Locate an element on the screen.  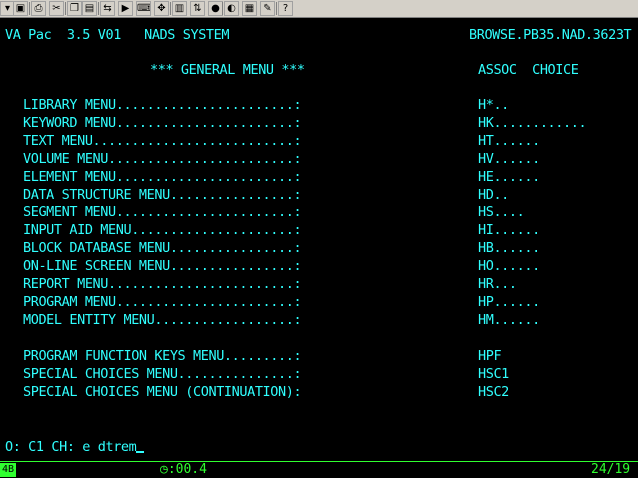
record-icon: ● is located at coordinates (215, 8).